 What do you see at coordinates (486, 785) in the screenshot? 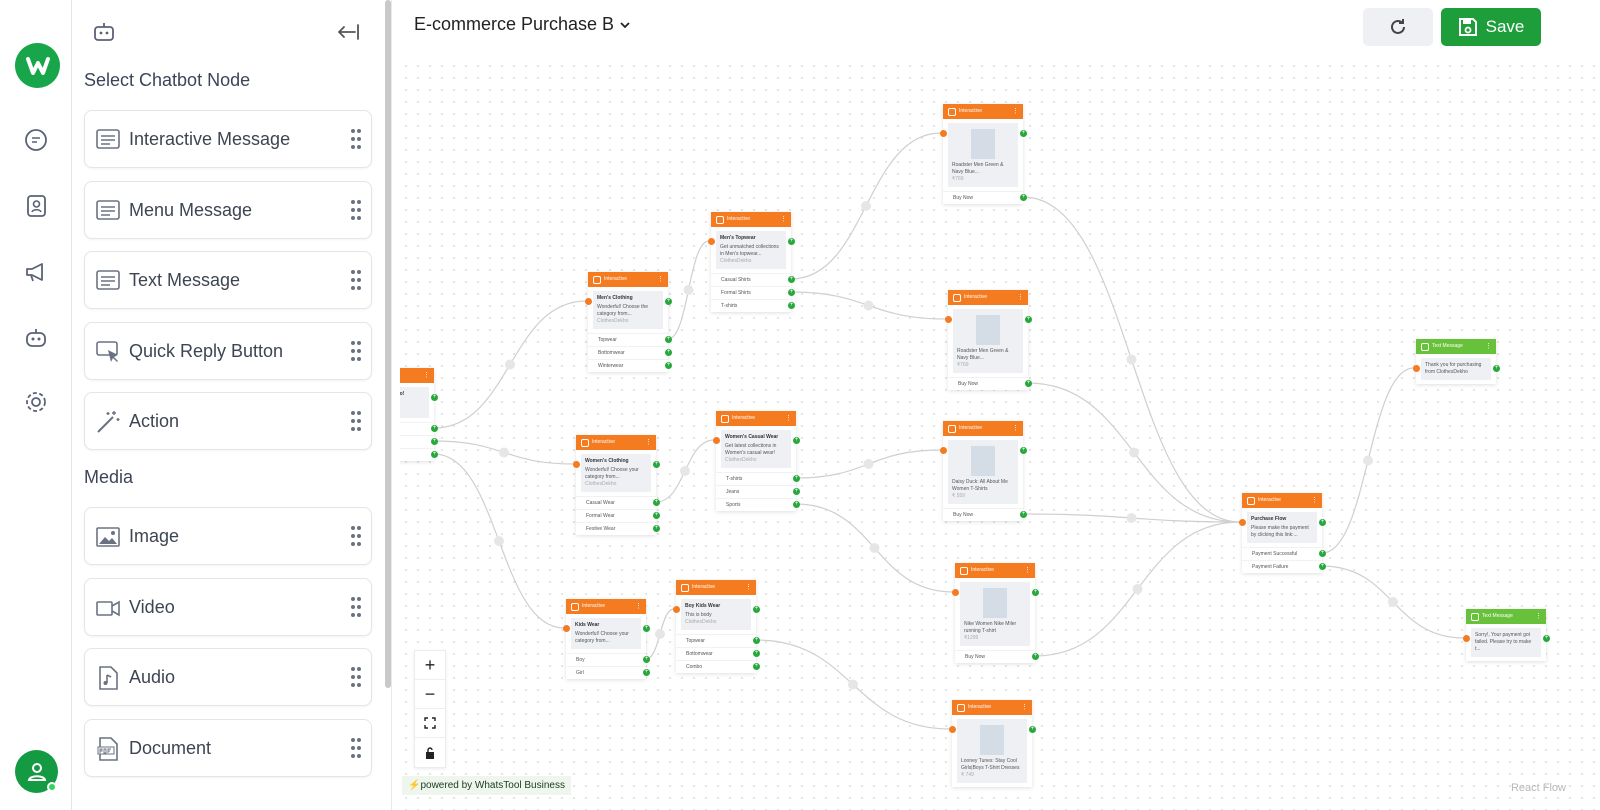
I see `powered-by-badge: ⚡powered by WhatsTool Business` at bounding box center [486, 785].